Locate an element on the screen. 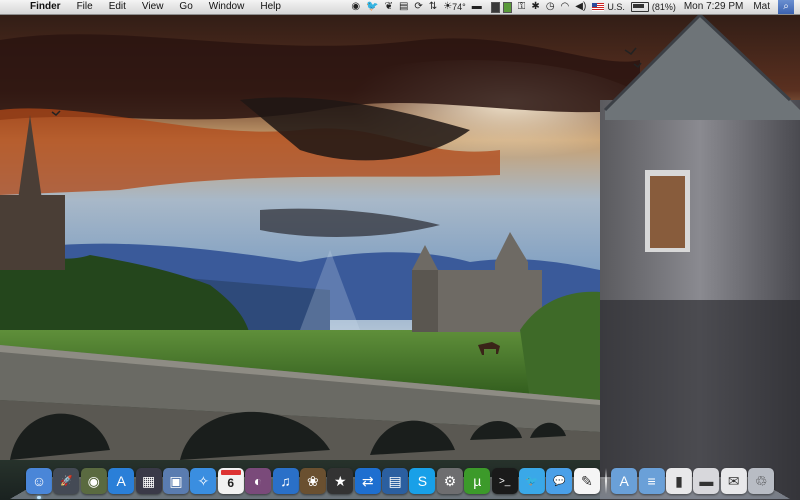  camera-icon: ◉ is located at coordinates (355, 7).